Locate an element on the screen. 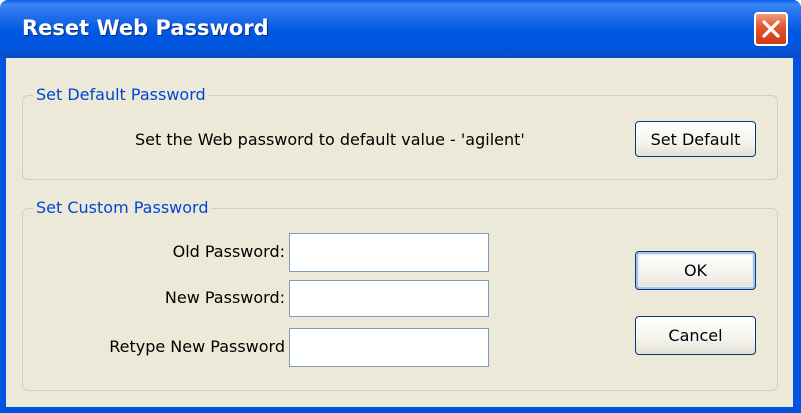 The image size is (801, 413). close-button is located at coordinates (771, 29).